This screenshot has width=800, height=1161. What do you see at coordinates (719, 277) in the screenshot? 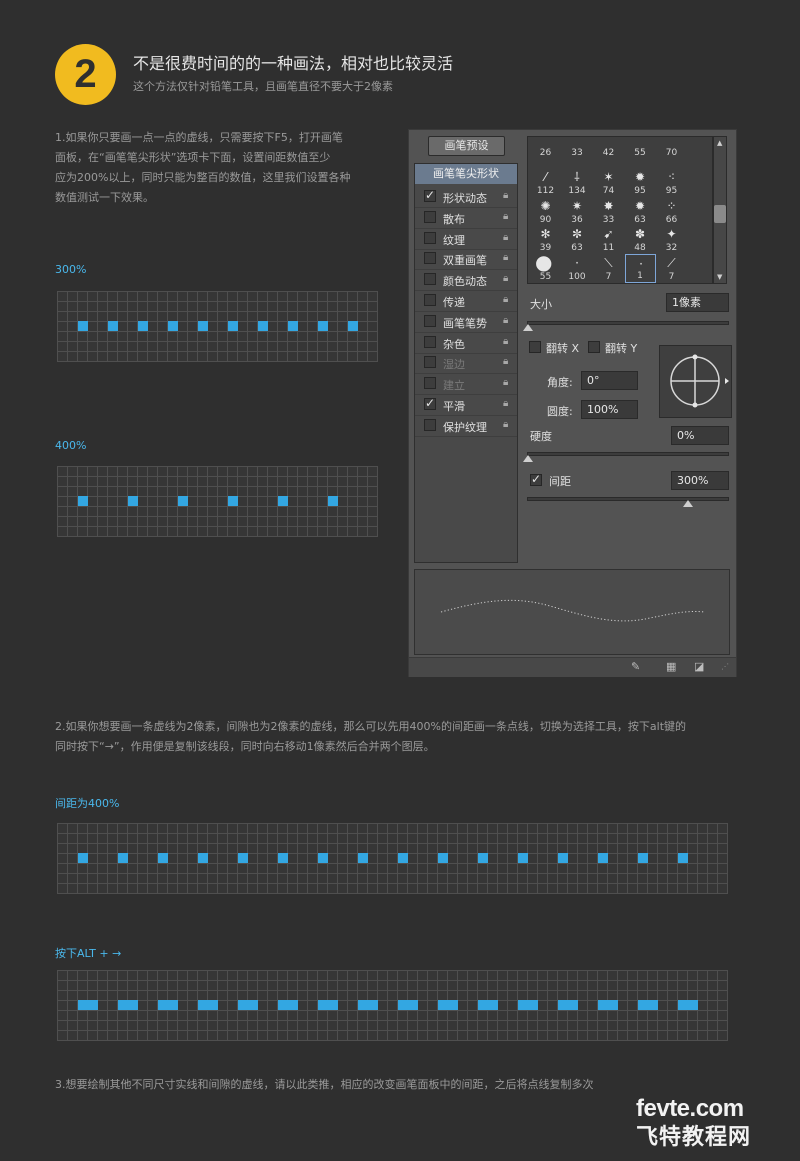
I see `scroll-down-icon: ▼` at bounding box center [719, 277].